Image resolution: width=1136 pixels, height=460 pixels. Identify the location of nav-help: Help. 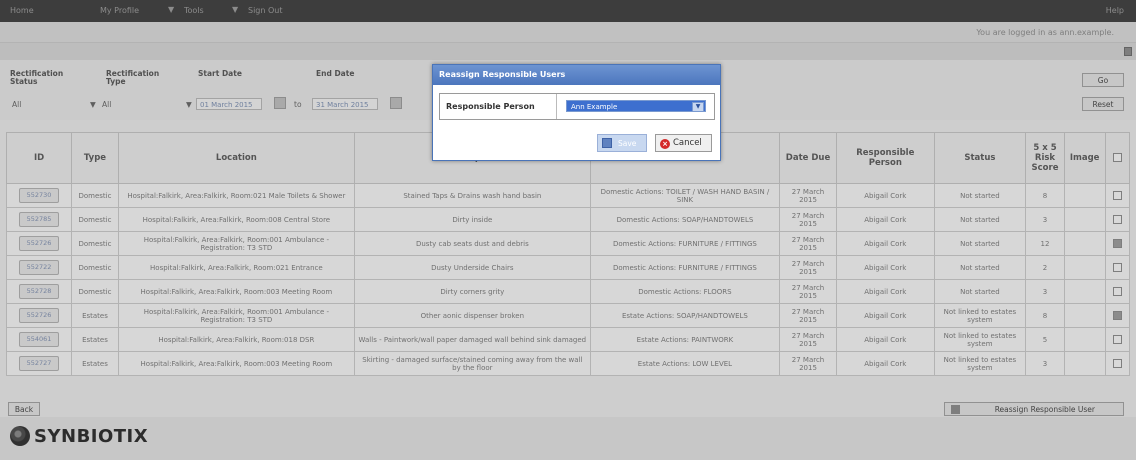
(1115, 10).